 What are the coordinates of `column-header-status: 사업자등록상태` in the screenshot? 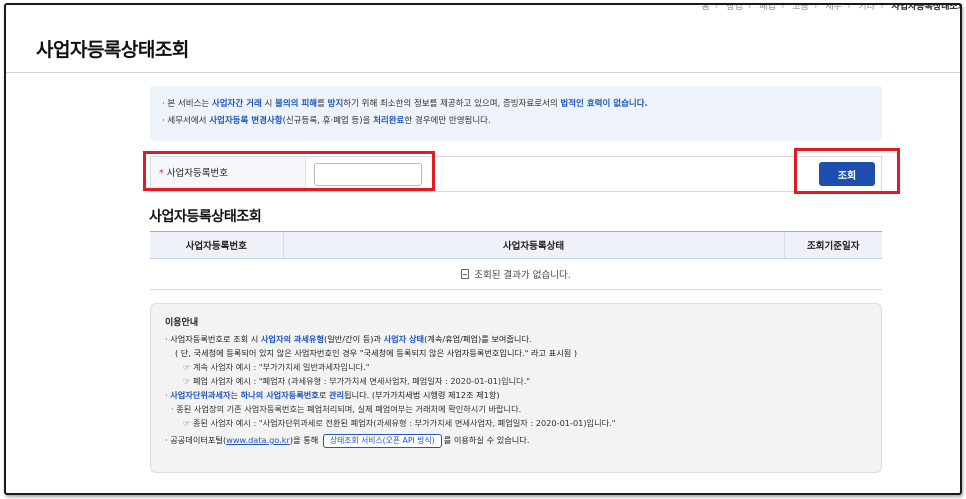 It's located at (533, 245).